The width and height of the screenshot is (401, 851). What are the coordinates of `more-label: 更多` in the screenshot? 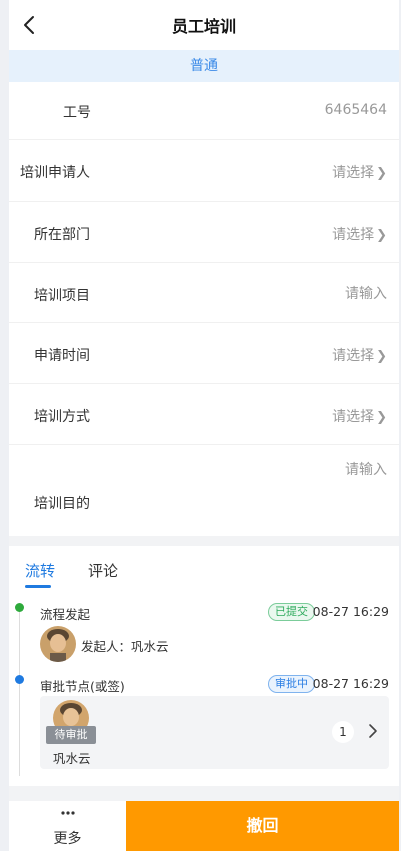 It's located at (67, 839).